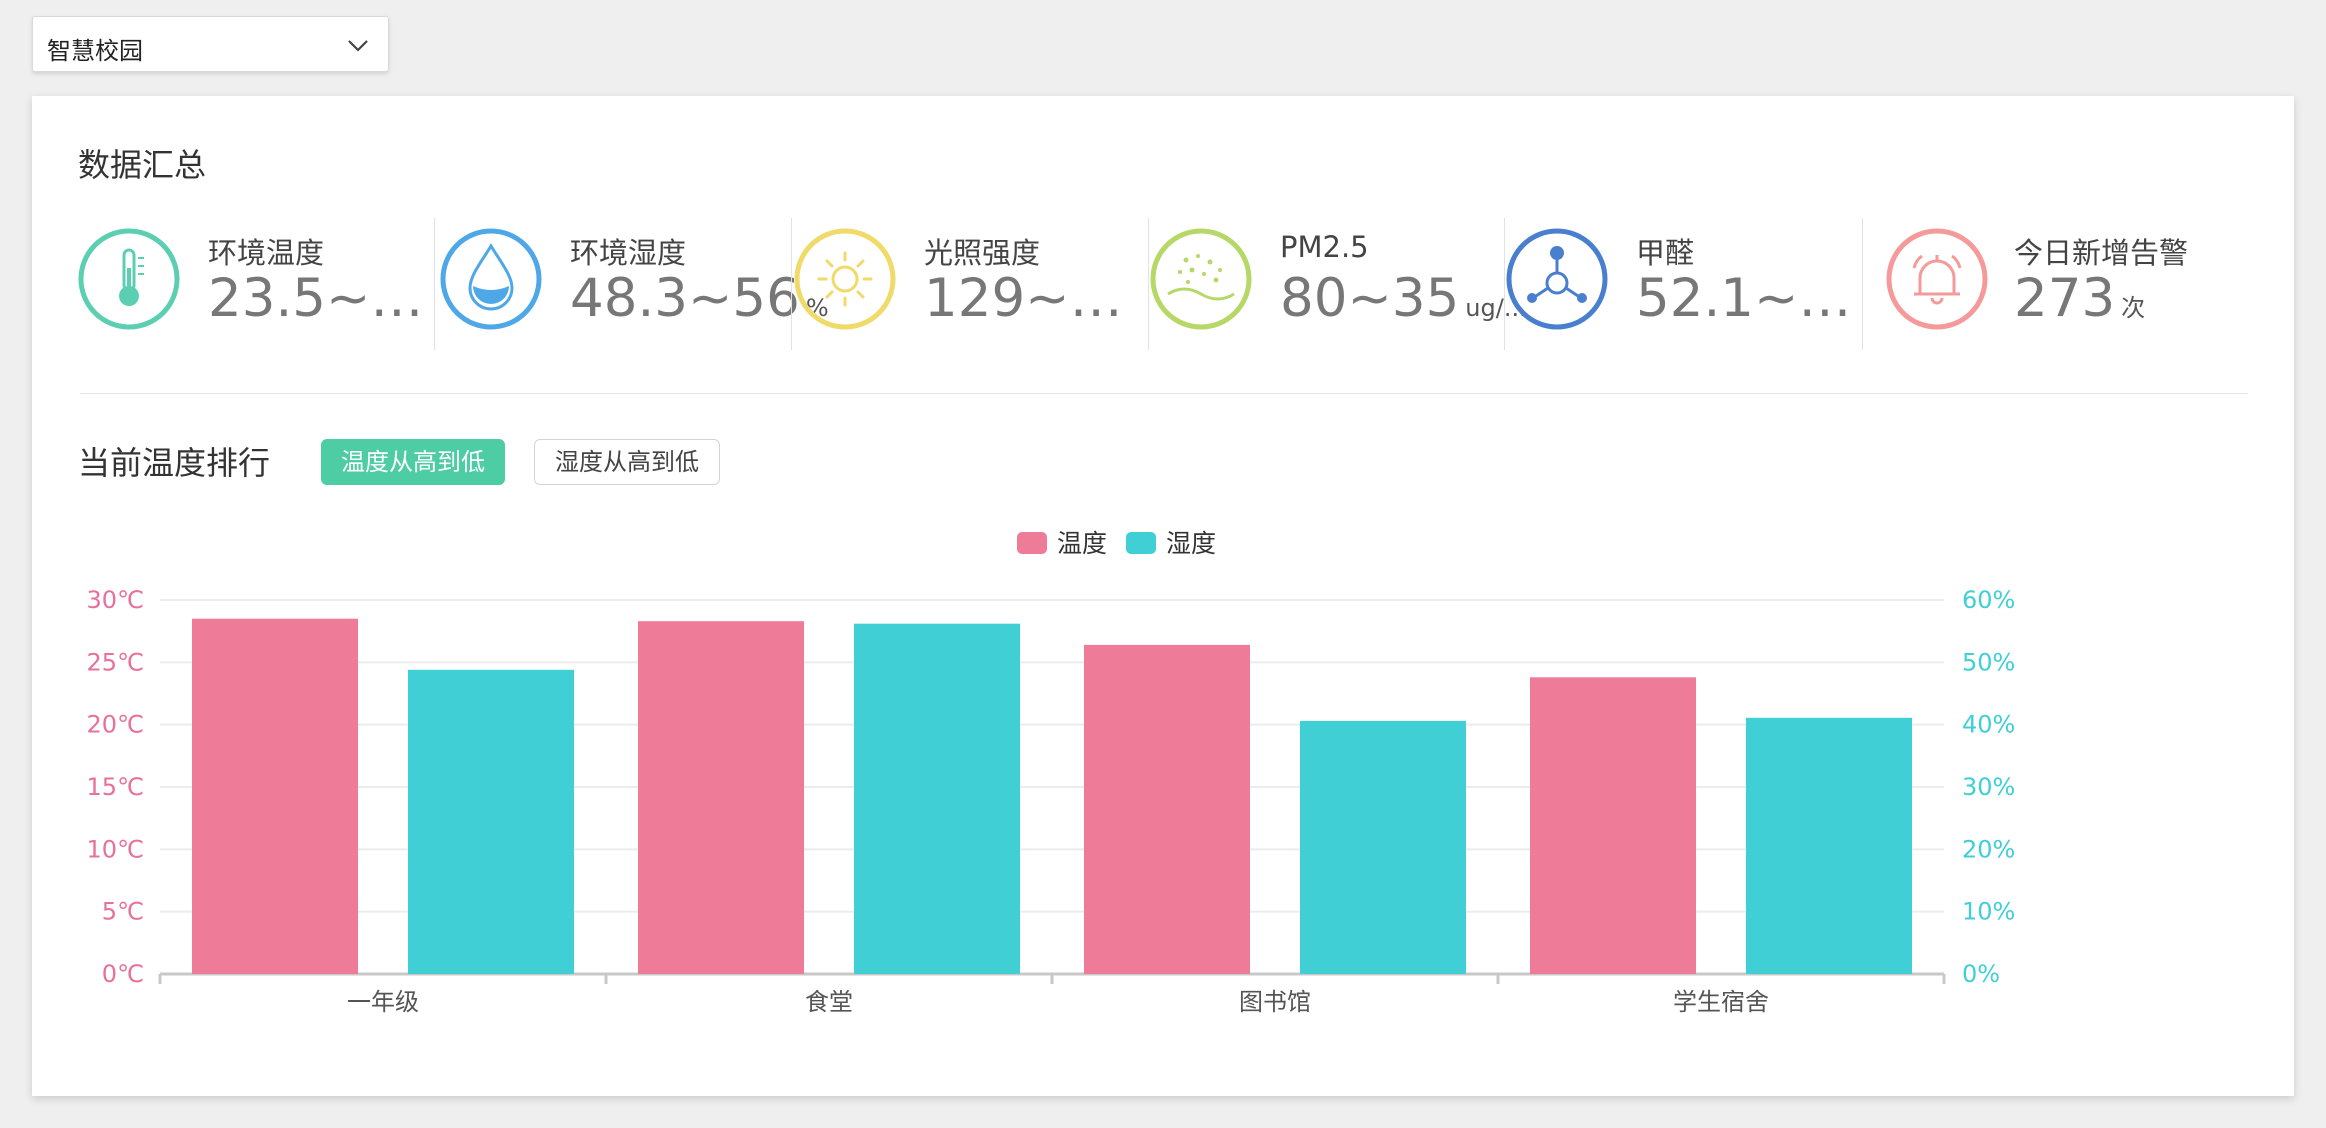 The image size is (2326, 1128). I want to click on y-right-tick-label: 50%, so click(1988, 662).